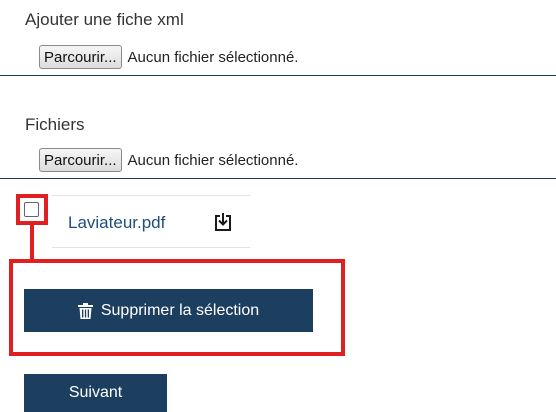  What do you see at coordinates (278, 178) in the screenshot?
I see `files-field-underline` at bounding box center [278, 178].